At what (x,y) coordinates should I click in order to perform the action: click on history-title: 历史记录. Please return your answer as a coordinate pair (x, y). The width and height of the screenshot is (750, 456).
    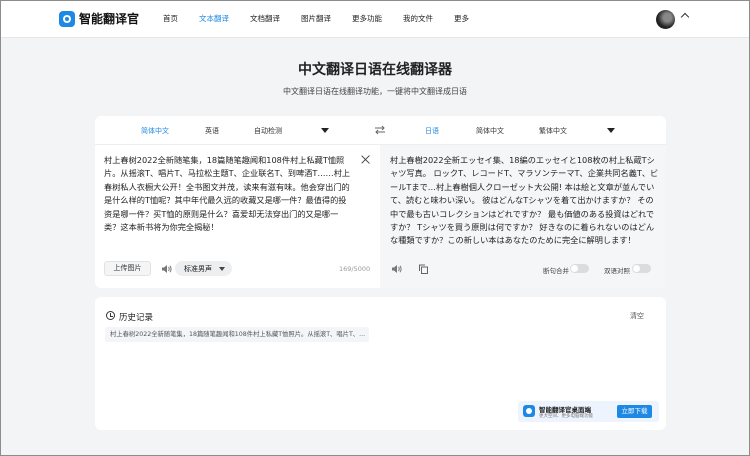
    Looking at the image, I should click on (136, 318).